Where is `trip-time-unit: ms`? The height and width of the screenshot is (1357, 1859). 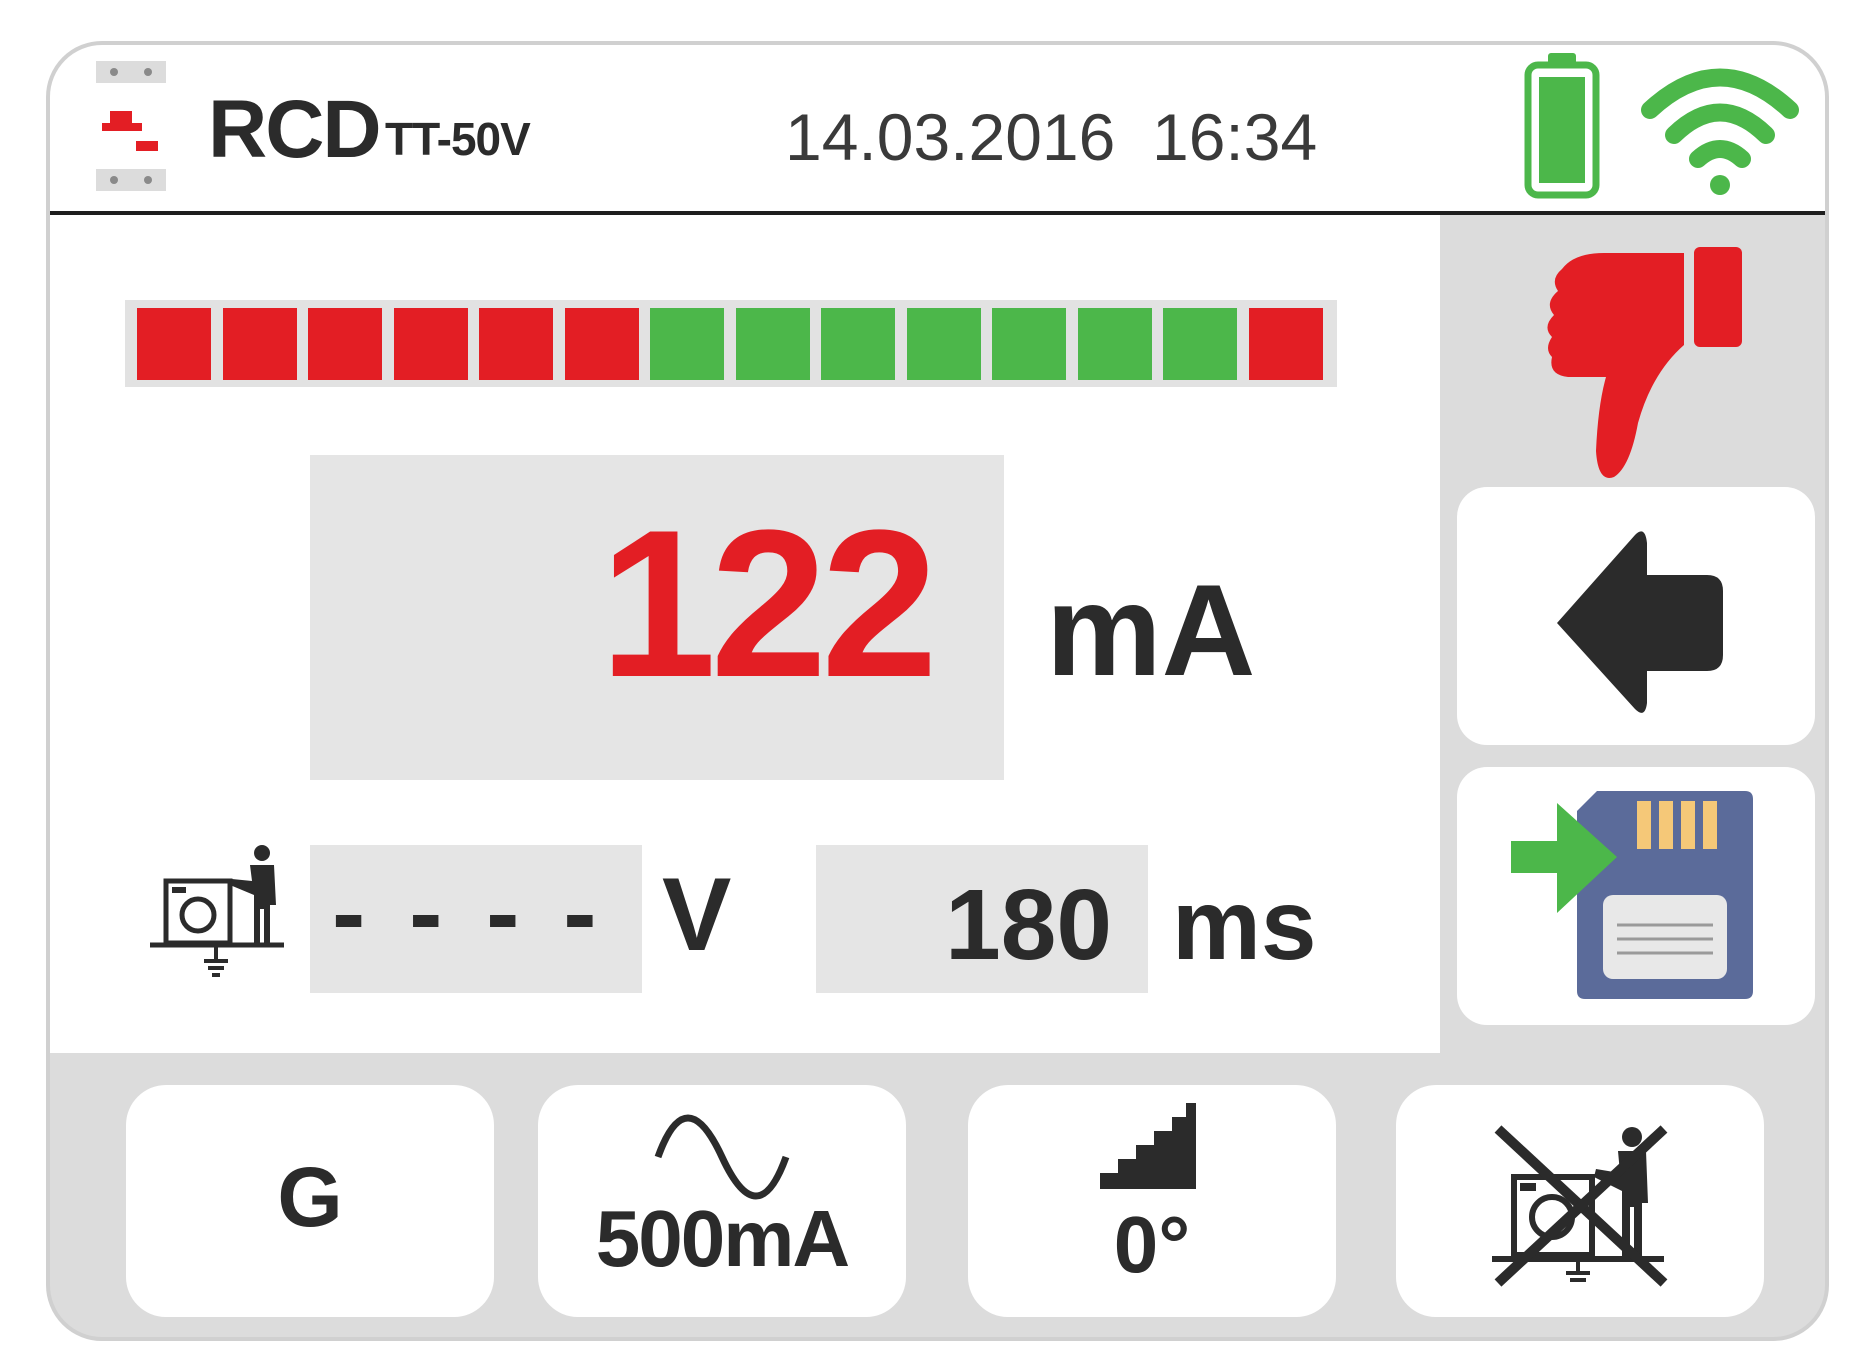
trip-time-unit: ms is located at coordinates (1244, 925).